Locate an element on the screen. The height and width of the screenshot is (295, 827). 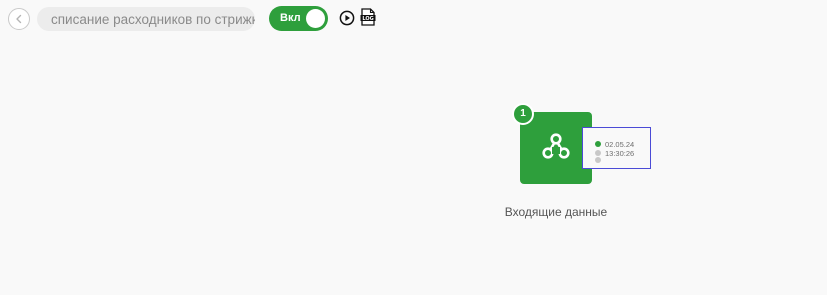
log-icon-text: LOG is located at coordinates (367, 19).